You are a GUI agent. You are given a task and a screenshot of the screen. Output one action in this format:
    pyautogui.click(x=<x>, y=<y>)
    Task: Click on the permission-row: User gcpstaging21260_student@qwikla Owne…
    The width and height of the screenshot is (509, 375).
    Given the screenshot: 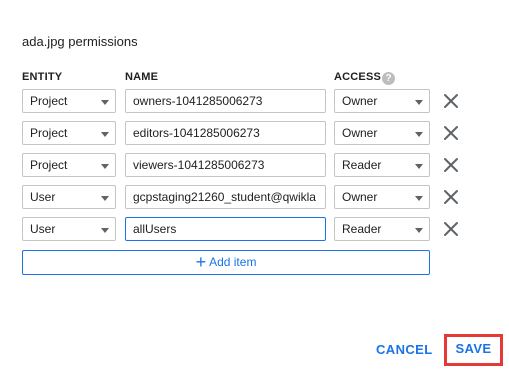 What is the action you would take?
    pyautogui.click(x=254, y=197)
    